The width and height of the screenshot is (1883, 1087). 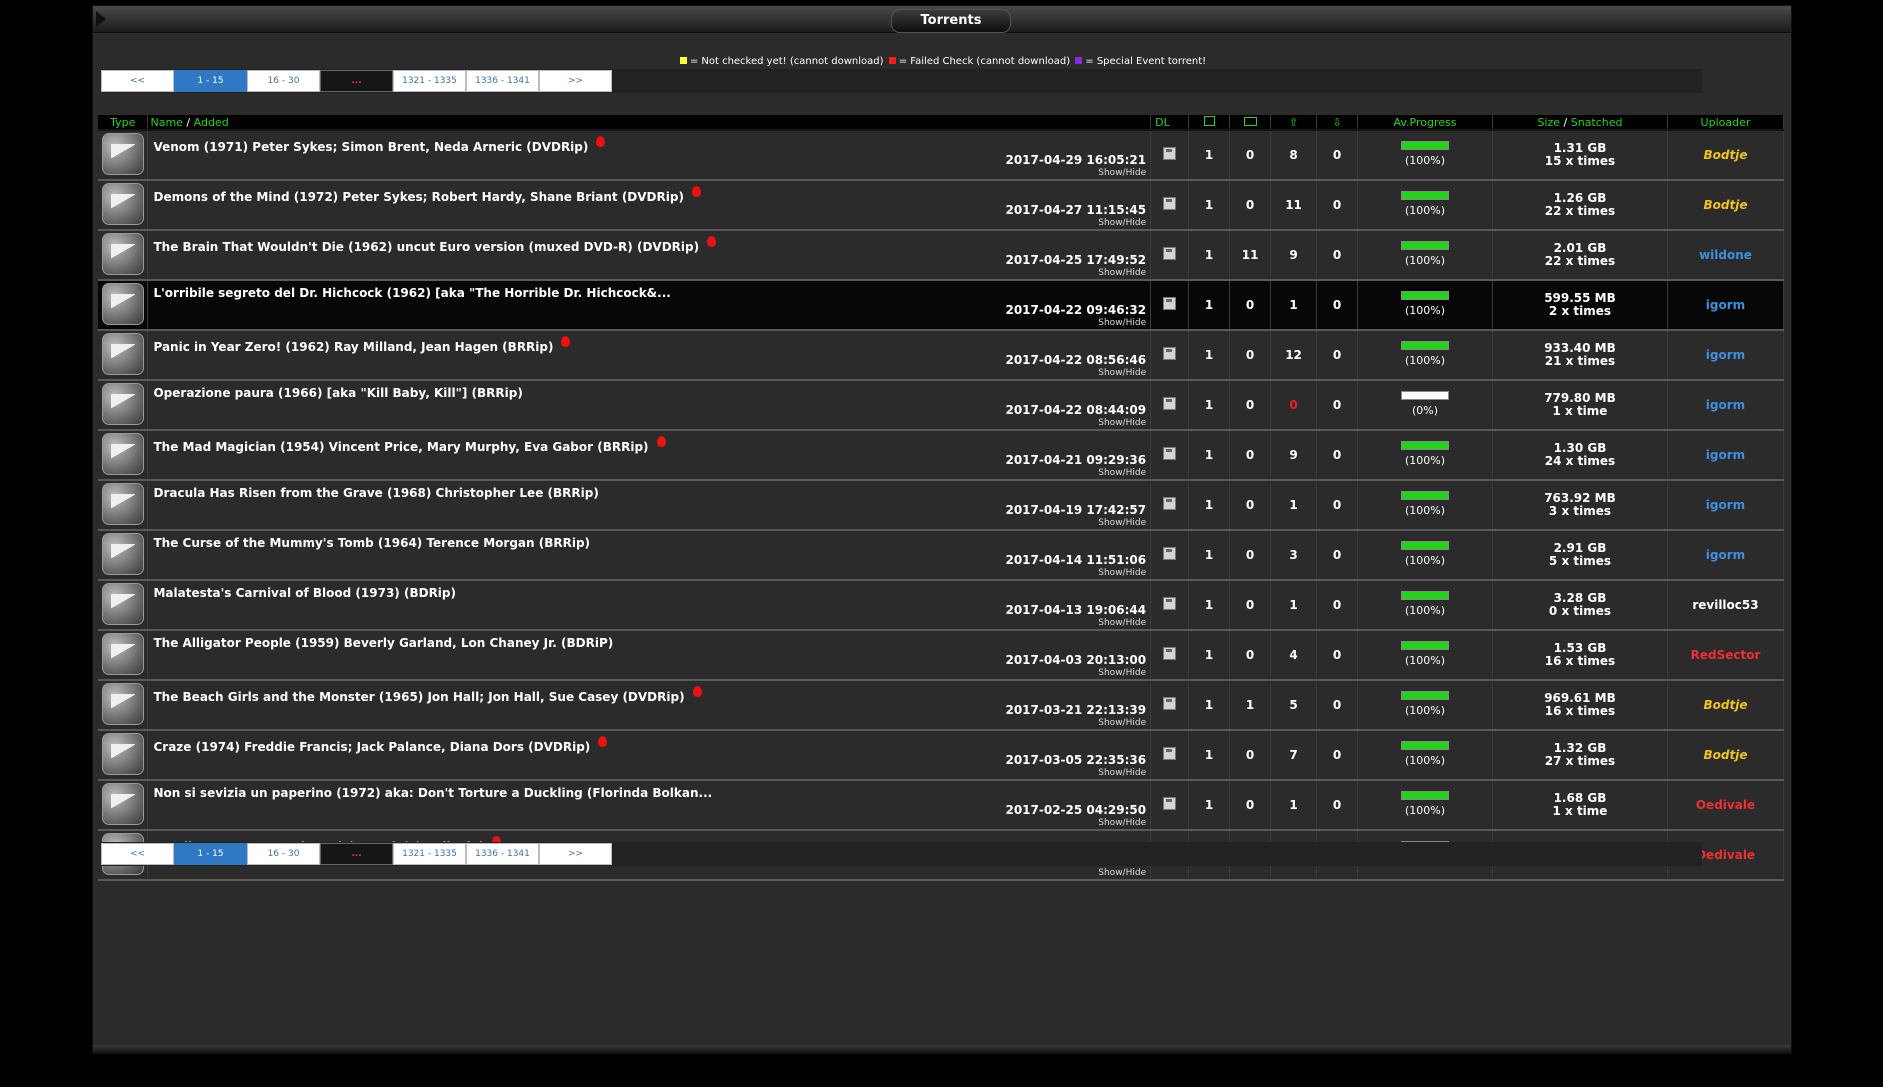 What do you see at coordinates (211, 122) in the screenshot?
I see `sort-added-link: Added` at bounding box center [211, 122].